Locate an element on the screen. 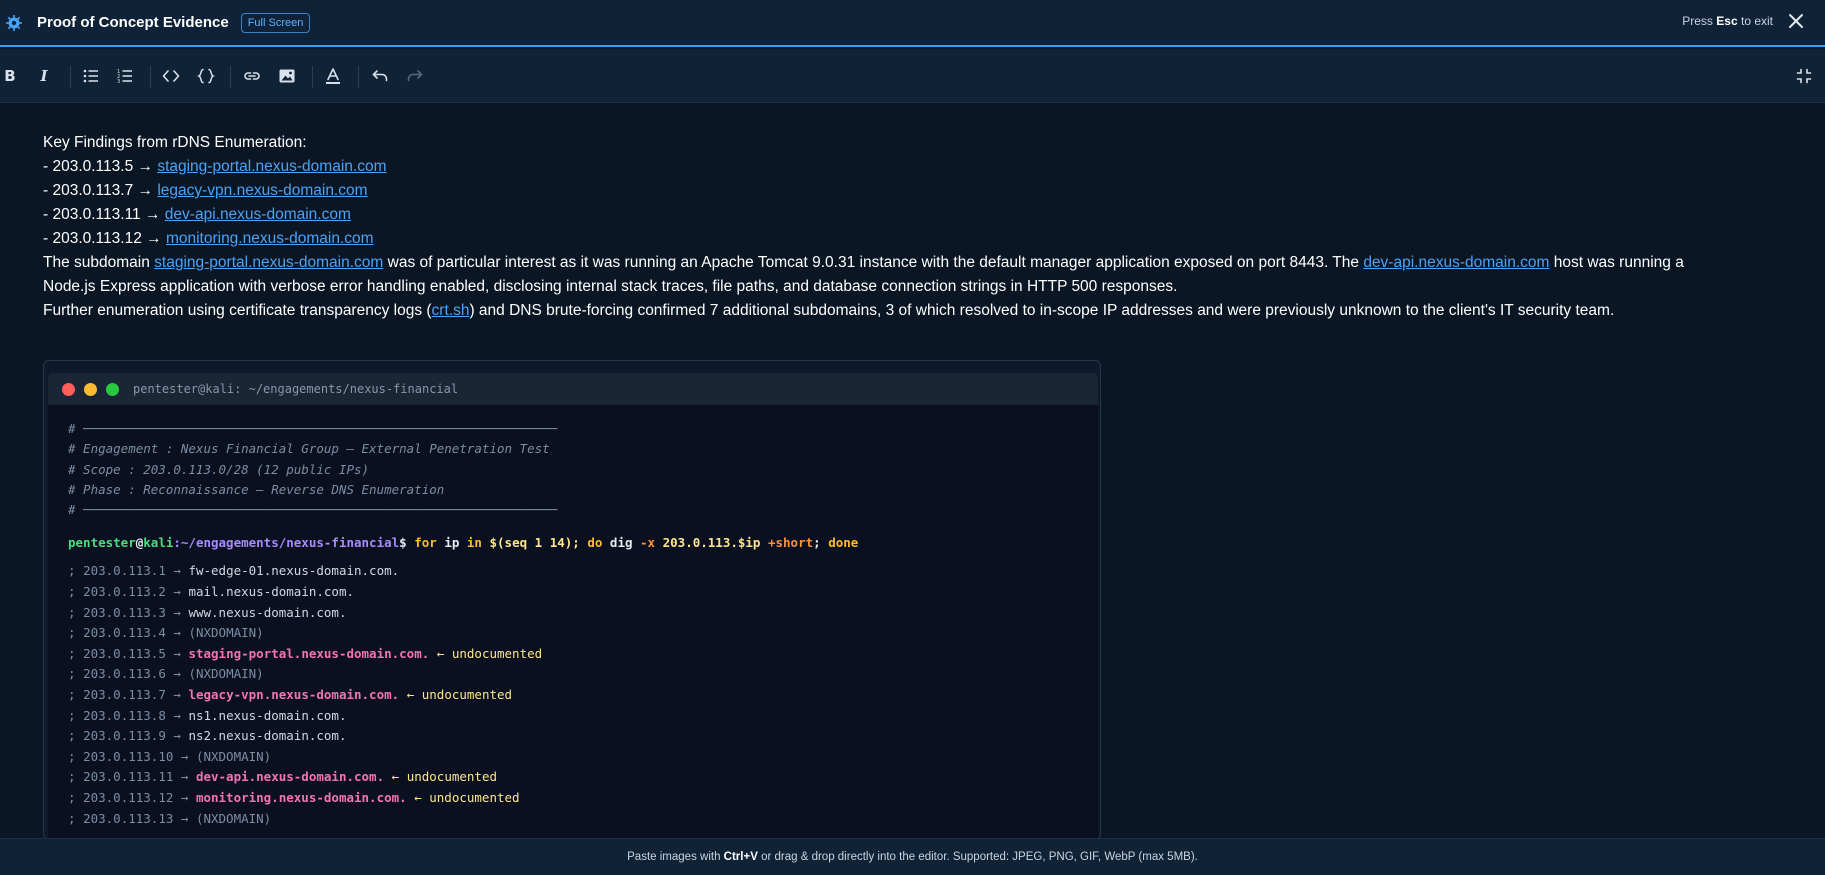  row-hostname: fw-edge-01.nexus-domain.com. is located at coordinates (294, 571).